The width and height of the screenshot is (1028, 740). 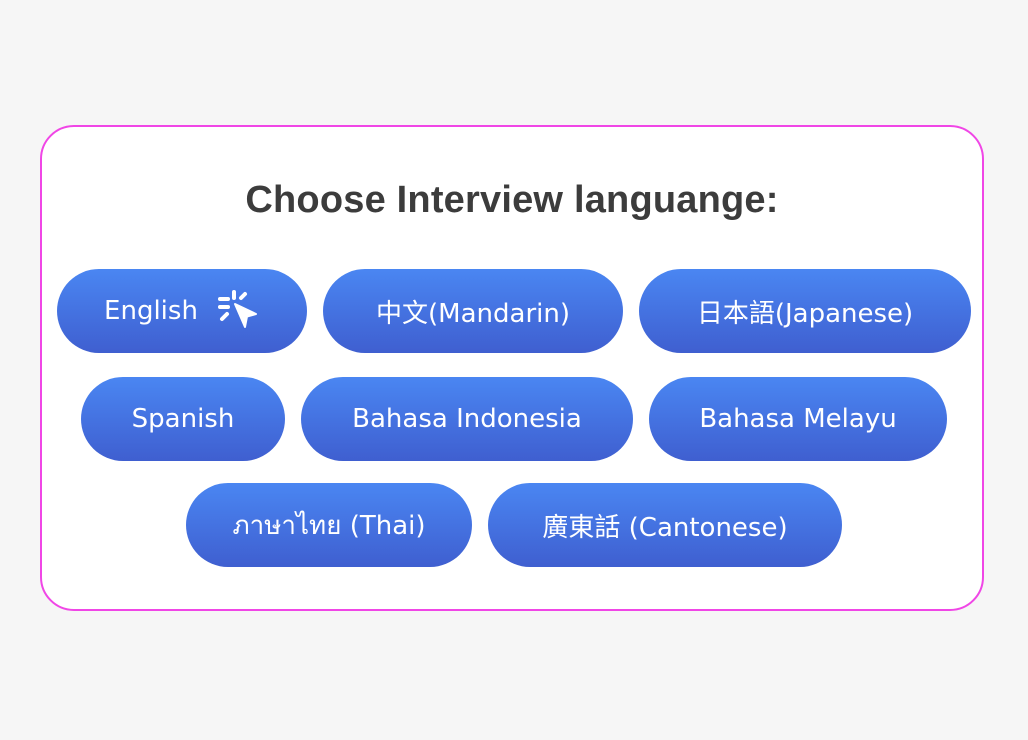 I want to click on language-button-thai: ภาษาไทย (Thai), so click(x=329, y=525).